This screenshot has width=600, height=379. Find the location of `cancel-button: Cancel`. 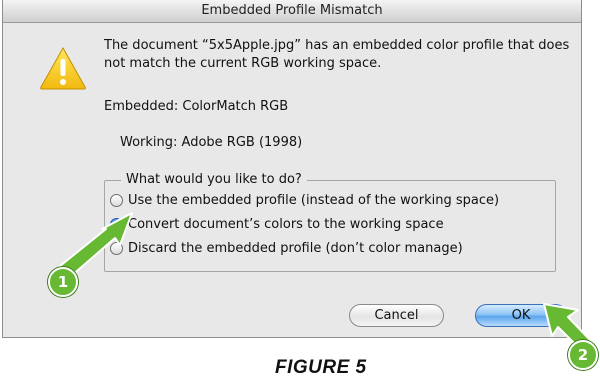

cancel-button: Cancel is located at coordinates (396, 315).